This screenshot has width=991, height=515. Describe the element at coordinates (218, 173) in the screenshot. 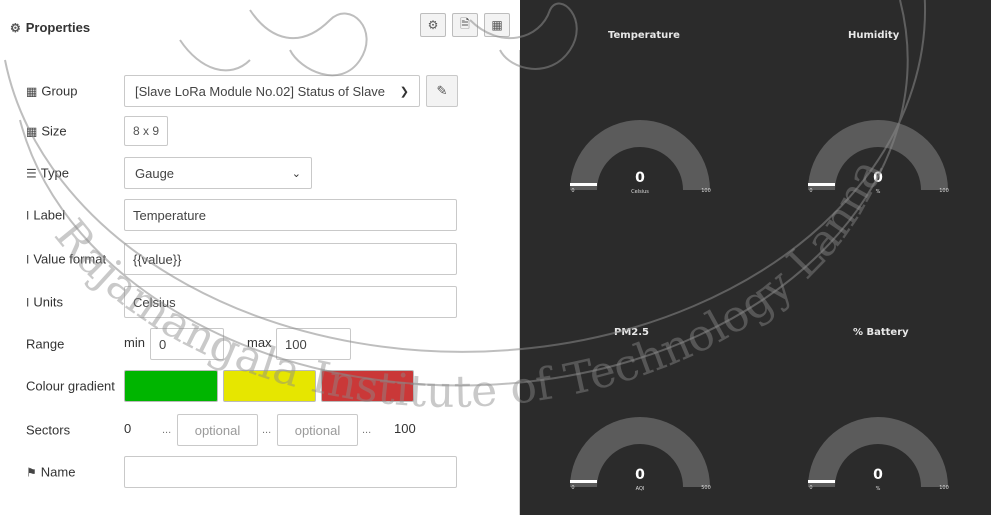

I see `type-select: Gauge ⌄` at that location.